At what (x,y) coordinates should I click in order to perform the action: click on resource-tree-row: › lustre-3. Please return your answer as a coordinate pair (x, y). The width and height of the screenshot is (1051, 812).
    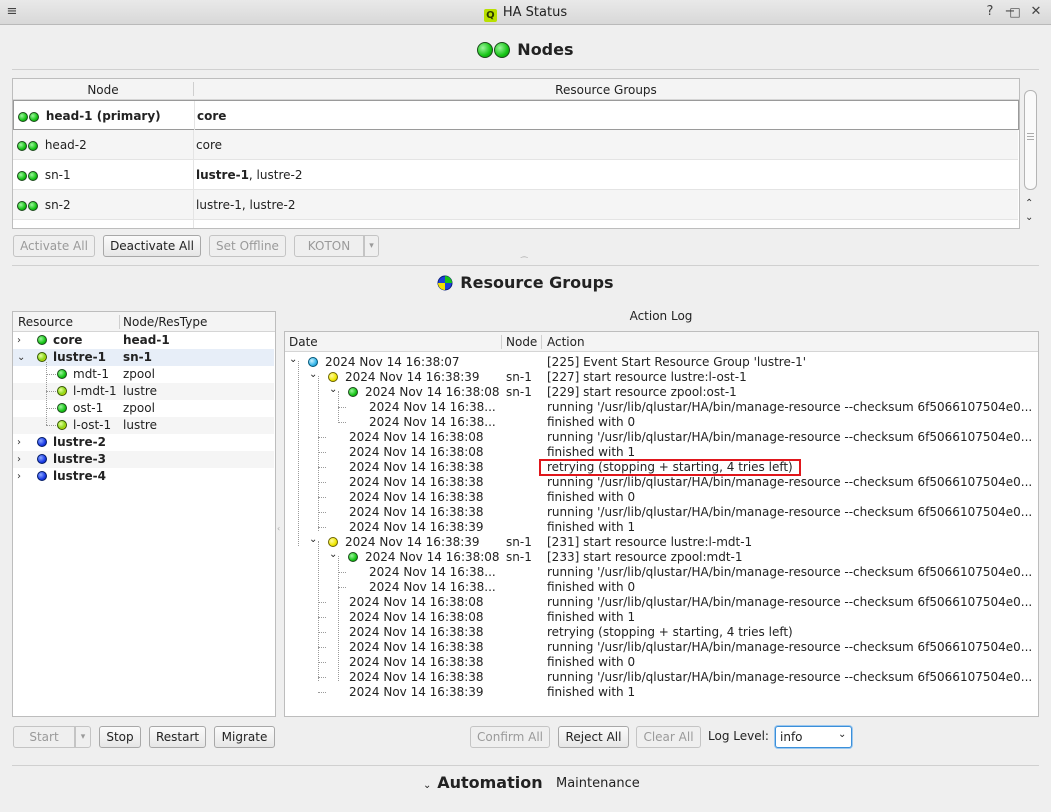
    Looking at the image, I should click on (143, 459).